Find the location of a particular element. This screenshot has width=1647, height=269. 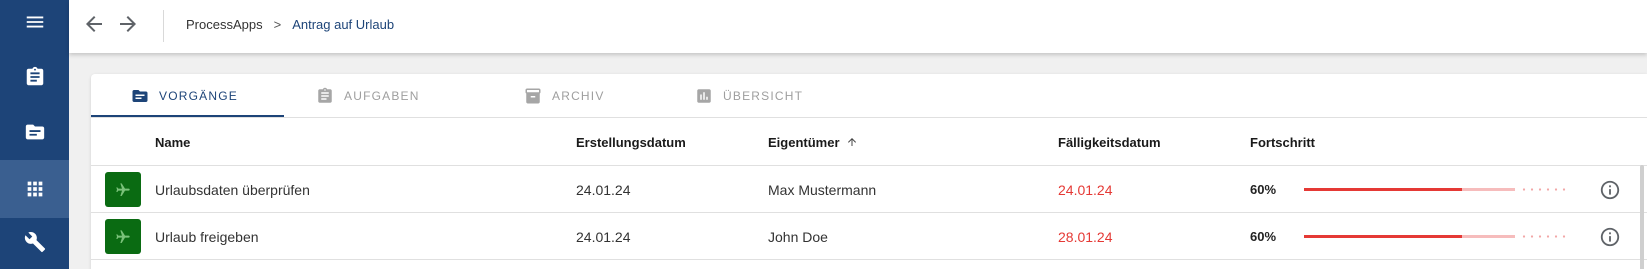

column-header-due: Fälligkeitsdatum is located at coordinates (1109, 142).